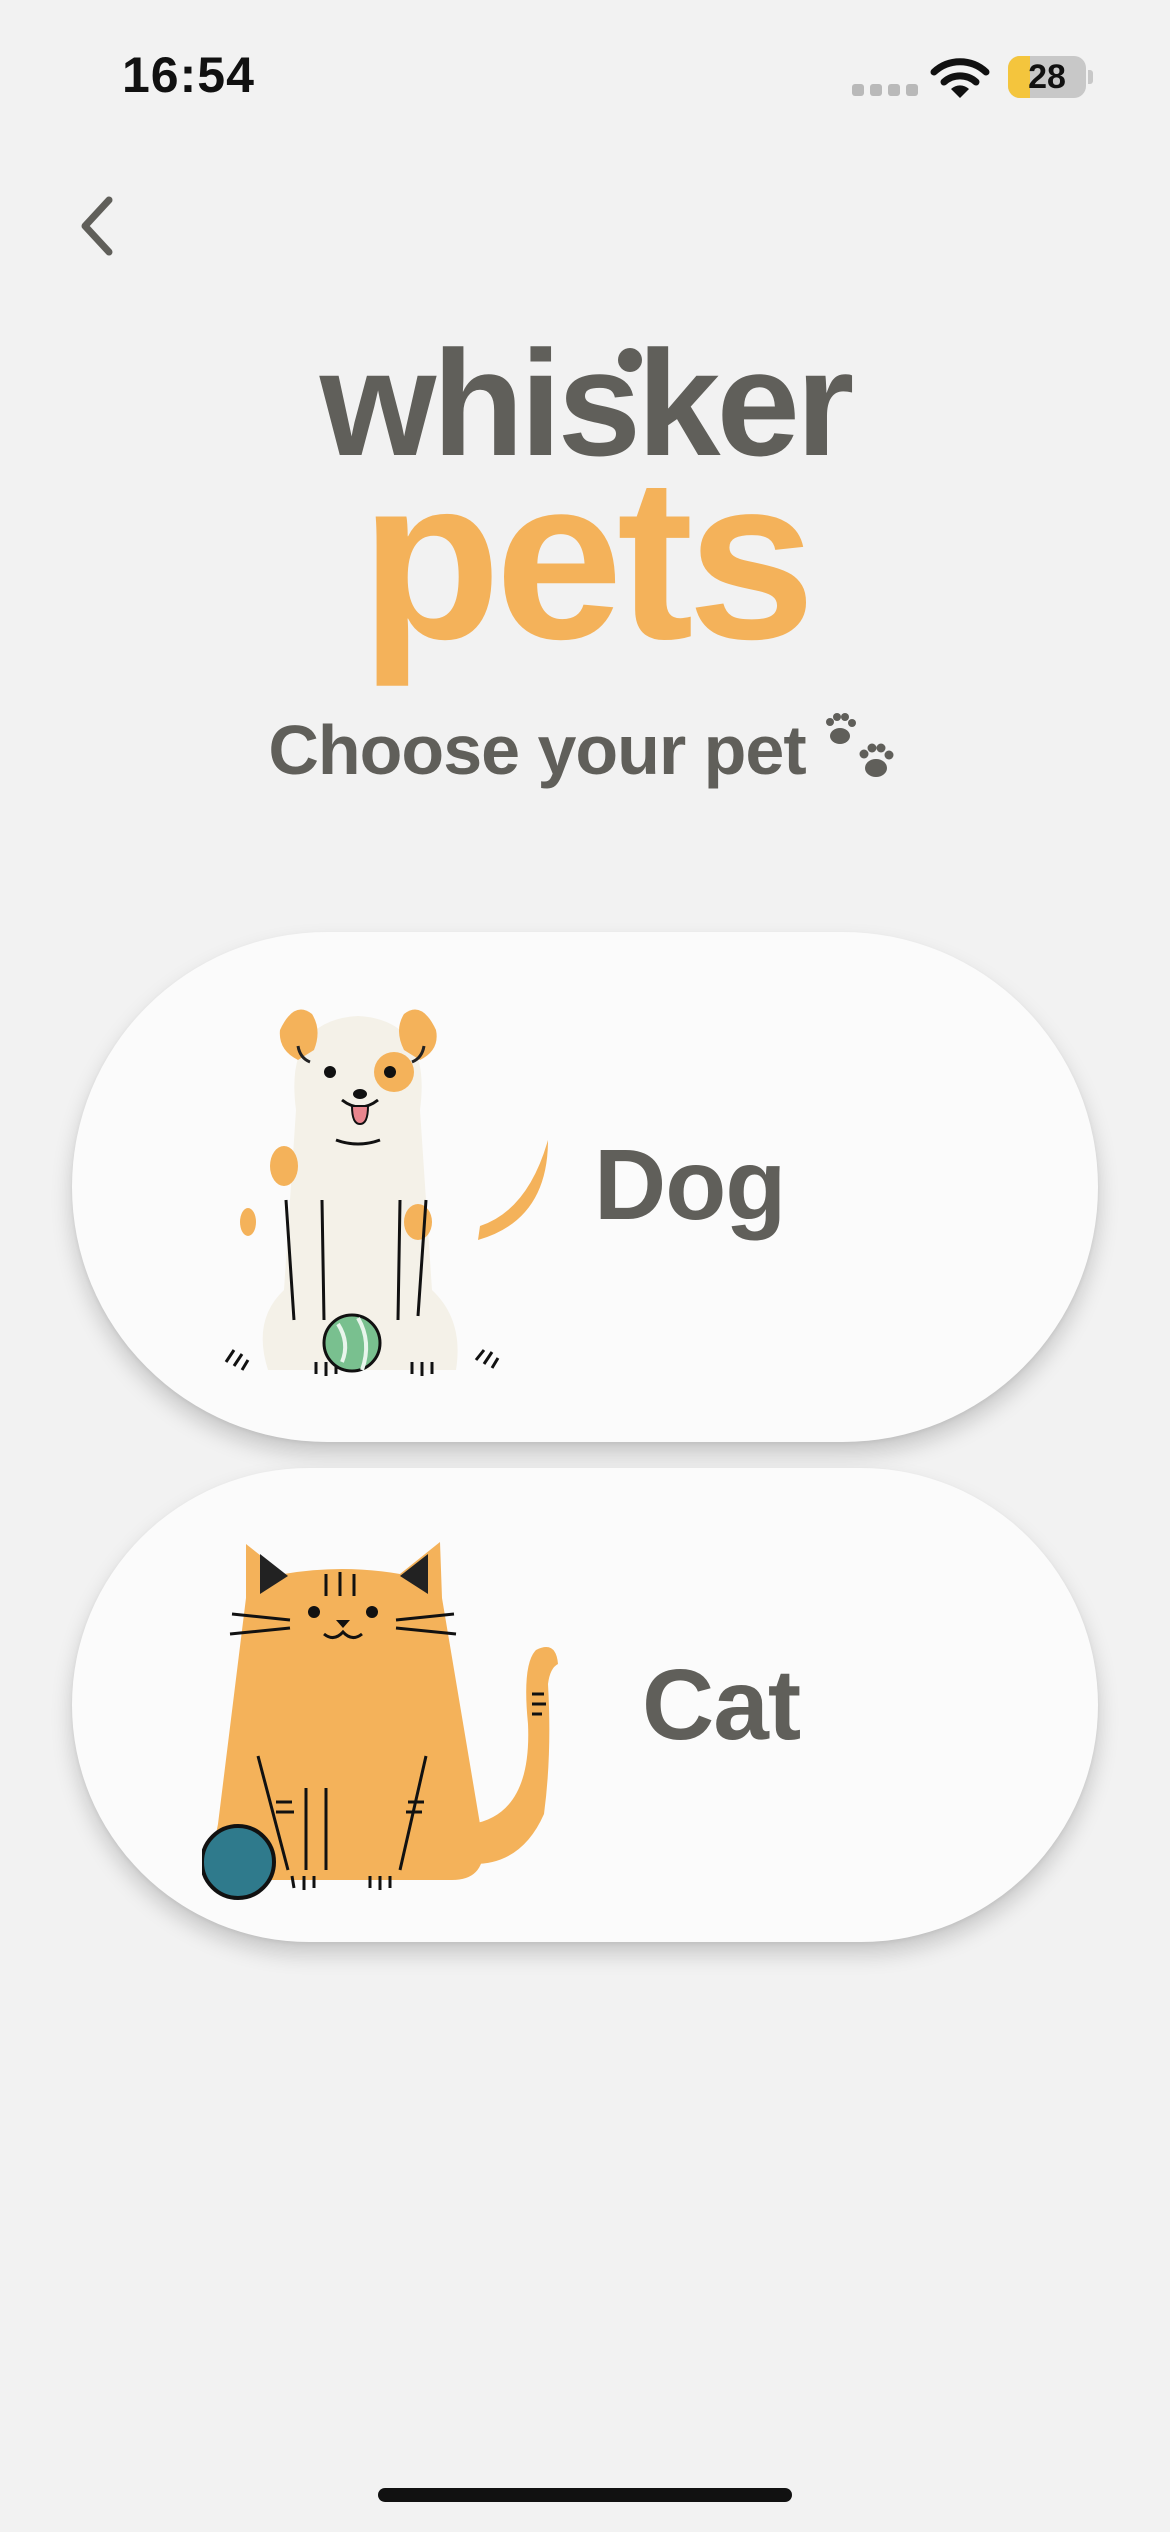 Image resolution: width=1170 pixels, height=2532 pixels. I want to click on cat-illustration, so click(380, 1721).